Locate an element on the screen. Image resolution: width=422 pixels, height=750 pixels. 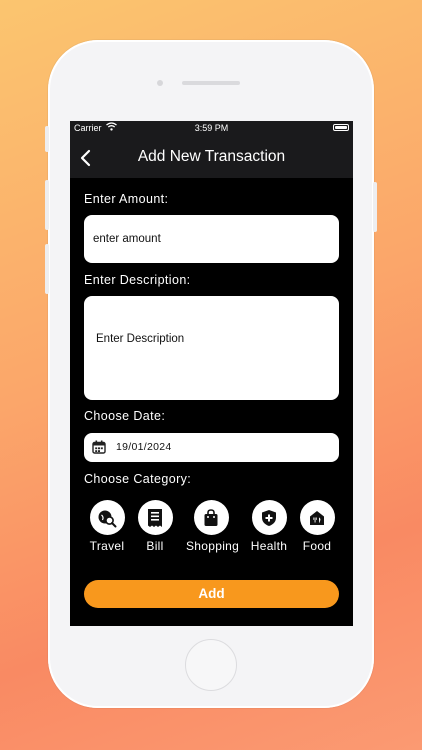
amount-input: enter amount is located at coordinates (211, 239).